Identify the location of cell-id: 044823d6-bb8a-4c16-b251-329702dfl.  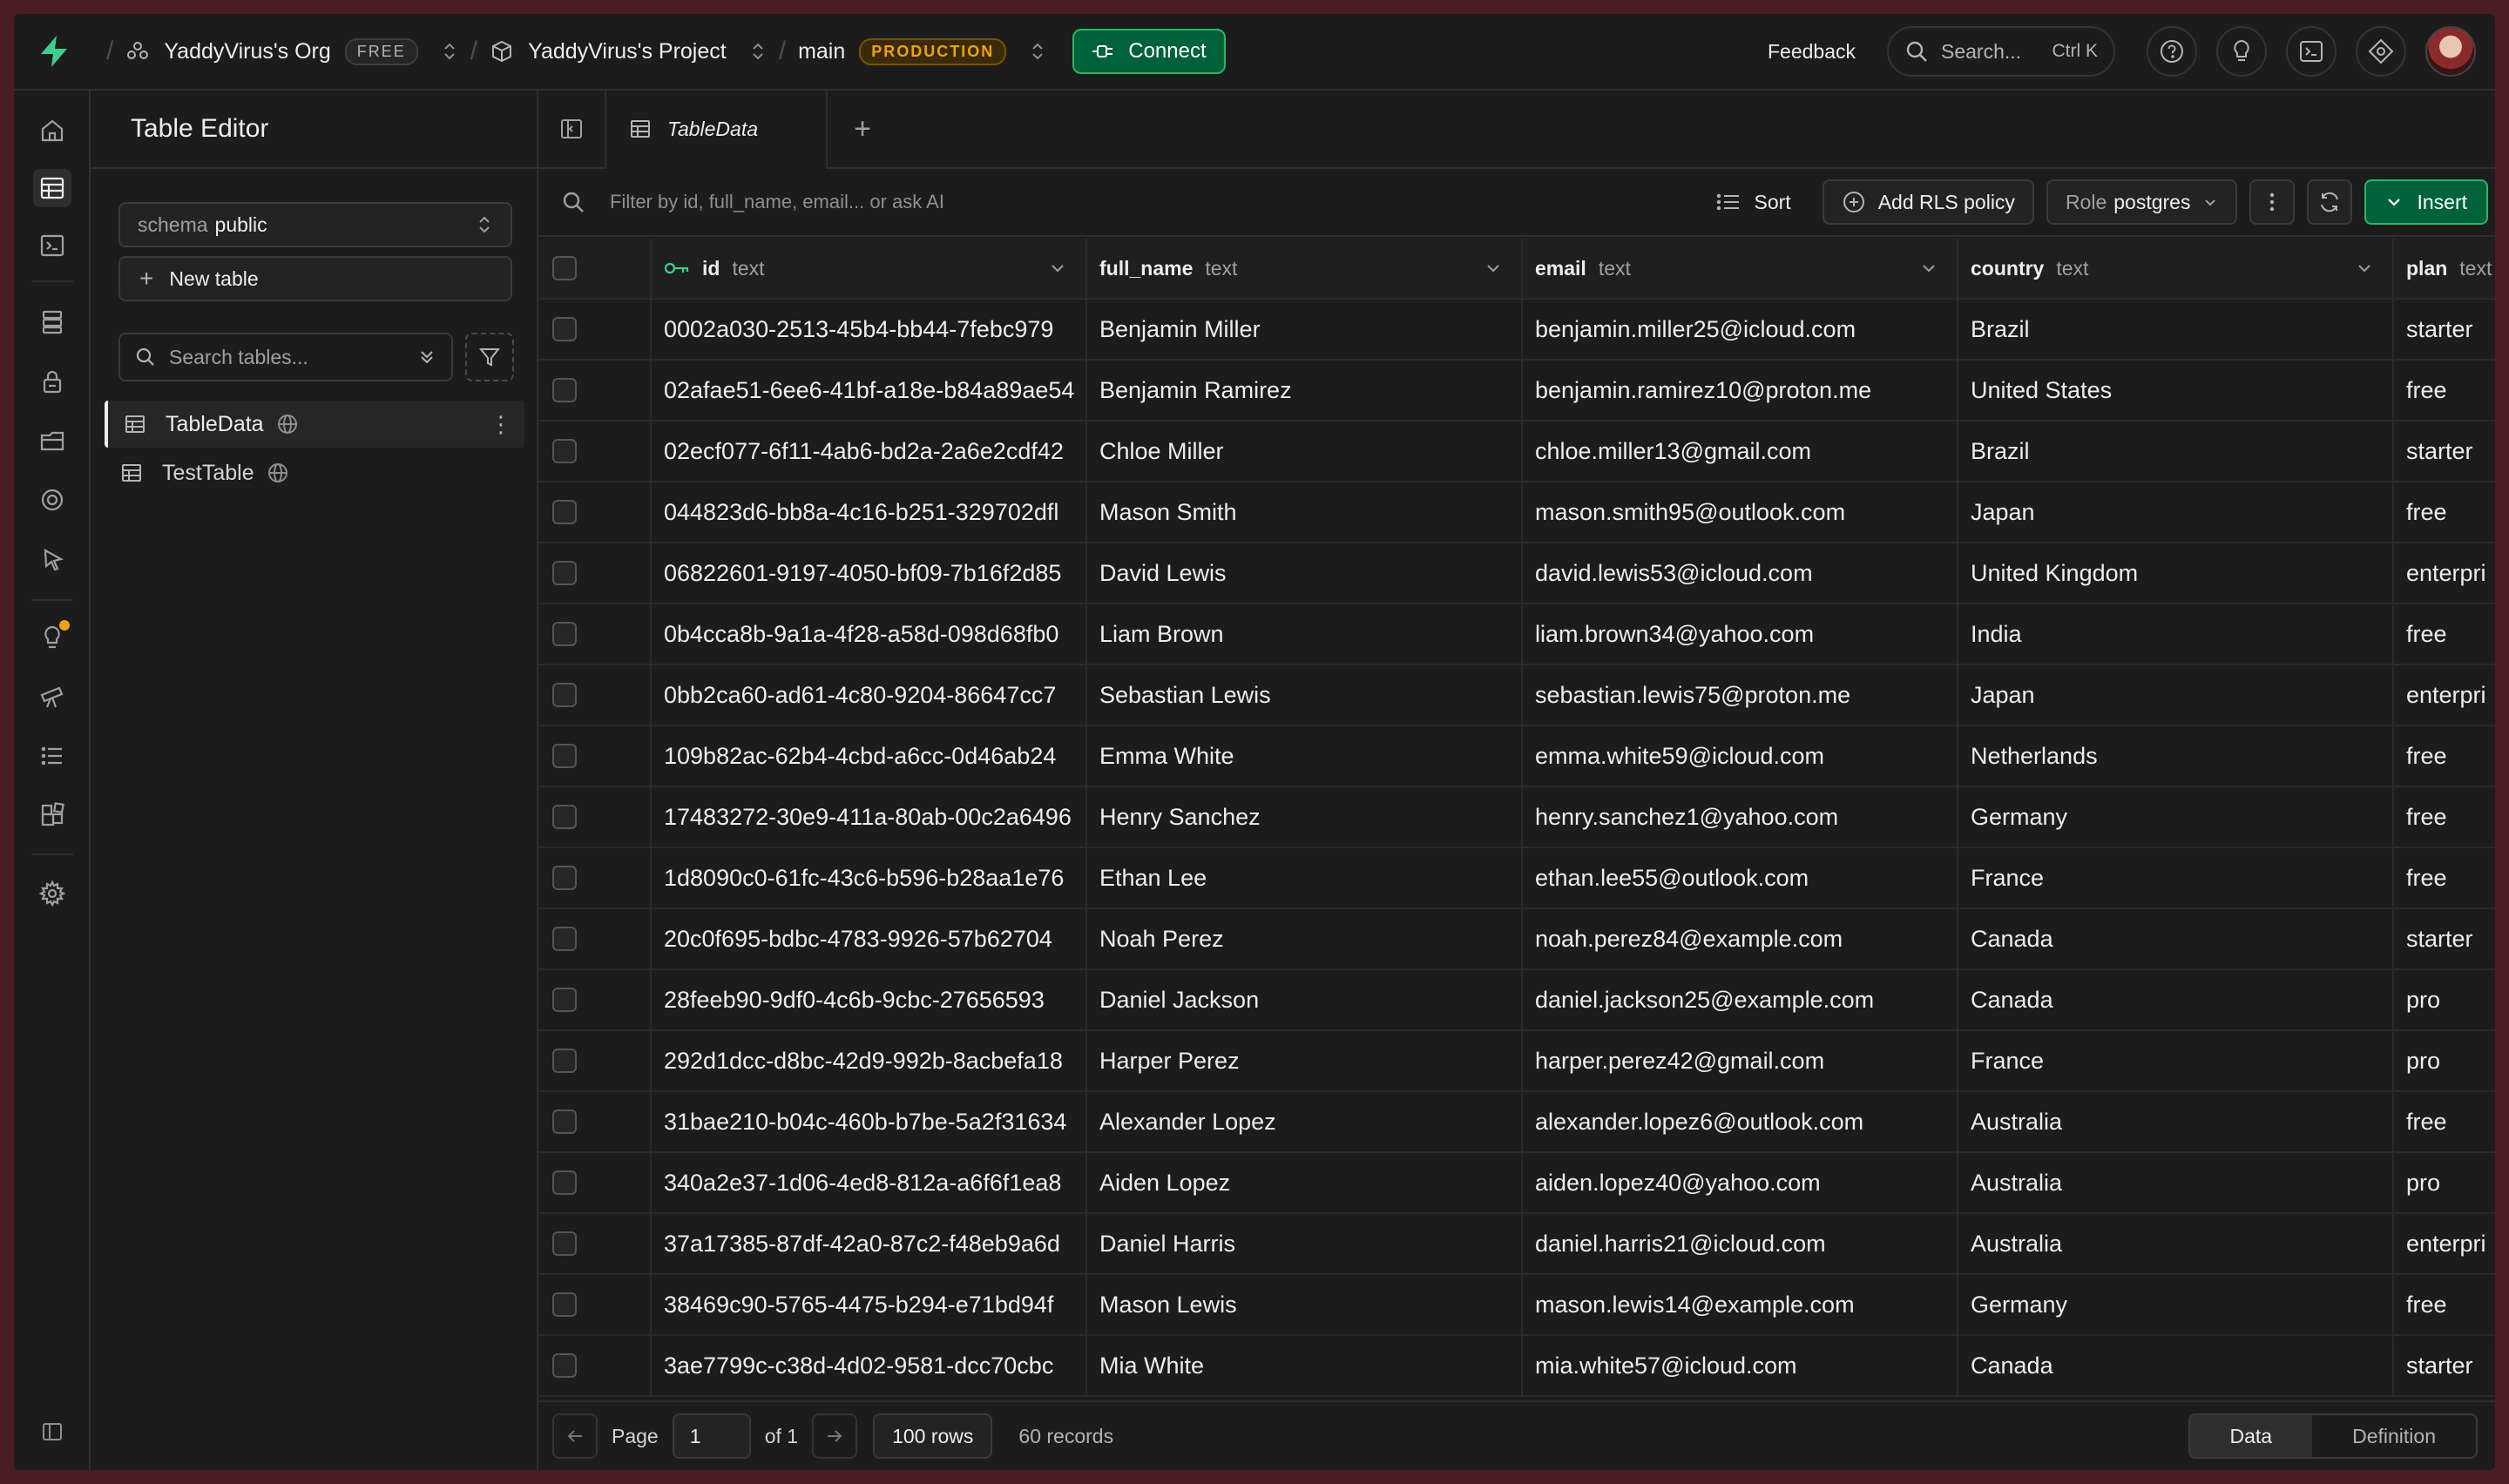
(869, 512).